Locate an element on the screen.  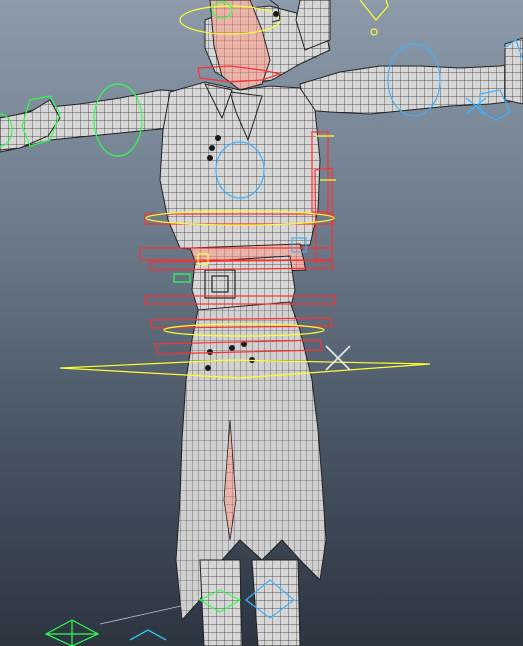
locators is located at coordinates (338, 358).